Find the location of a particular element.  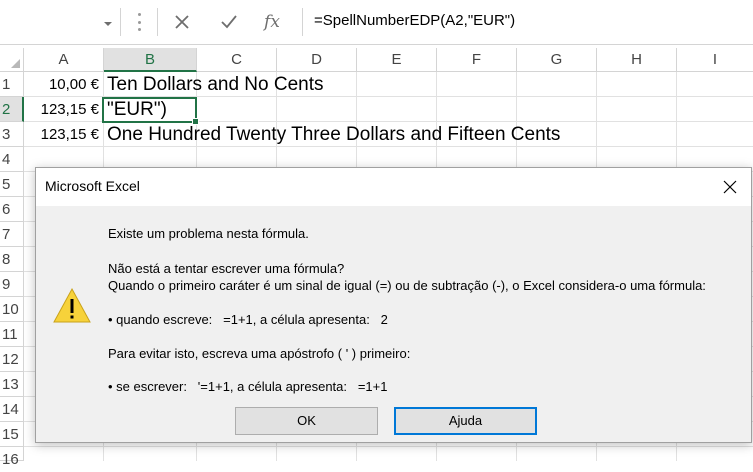

cancel-x-icon is located at coordinates (182, 22).